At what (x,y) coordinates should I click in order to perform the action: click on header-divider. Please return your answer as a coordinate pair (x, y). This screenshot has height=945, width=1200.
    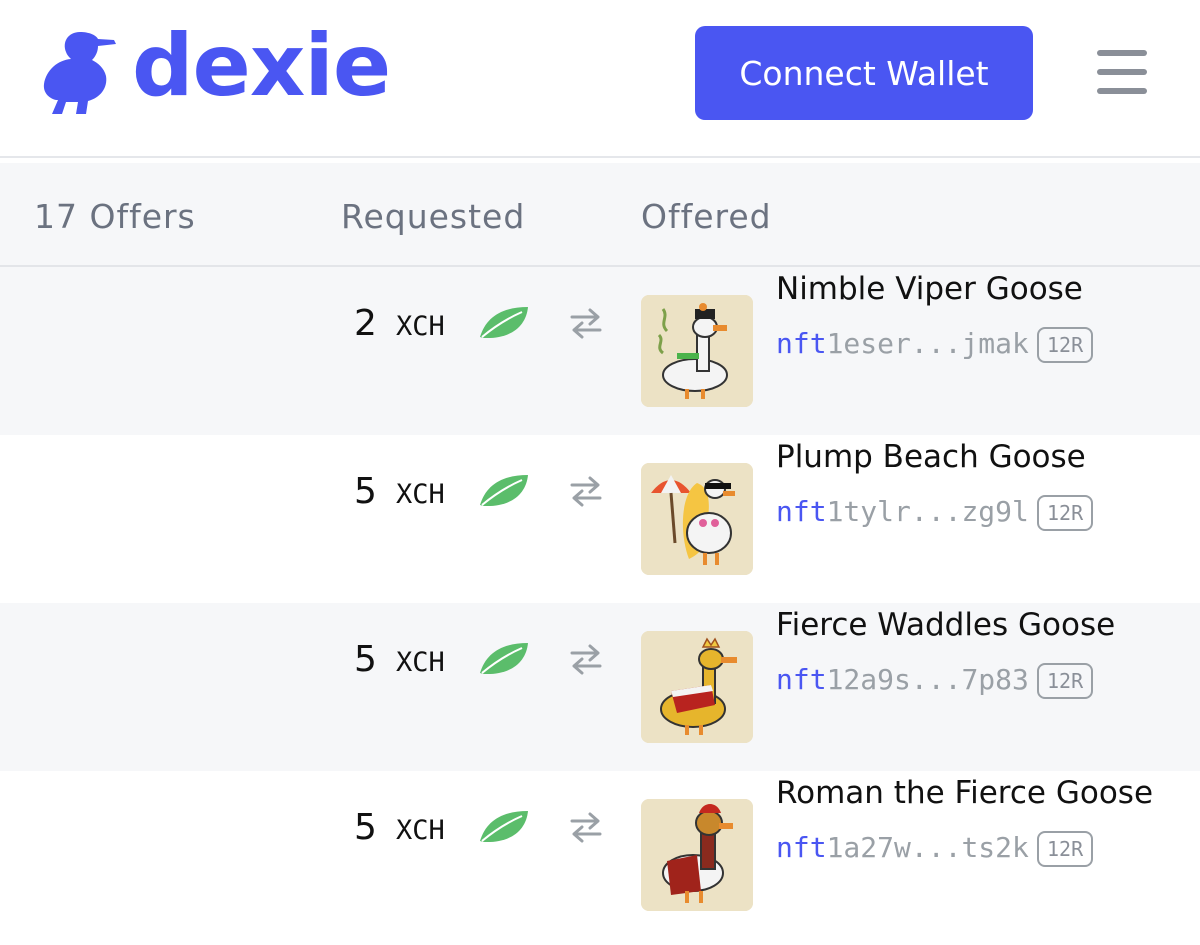
    Looking at the image, I should click on (600, 157).